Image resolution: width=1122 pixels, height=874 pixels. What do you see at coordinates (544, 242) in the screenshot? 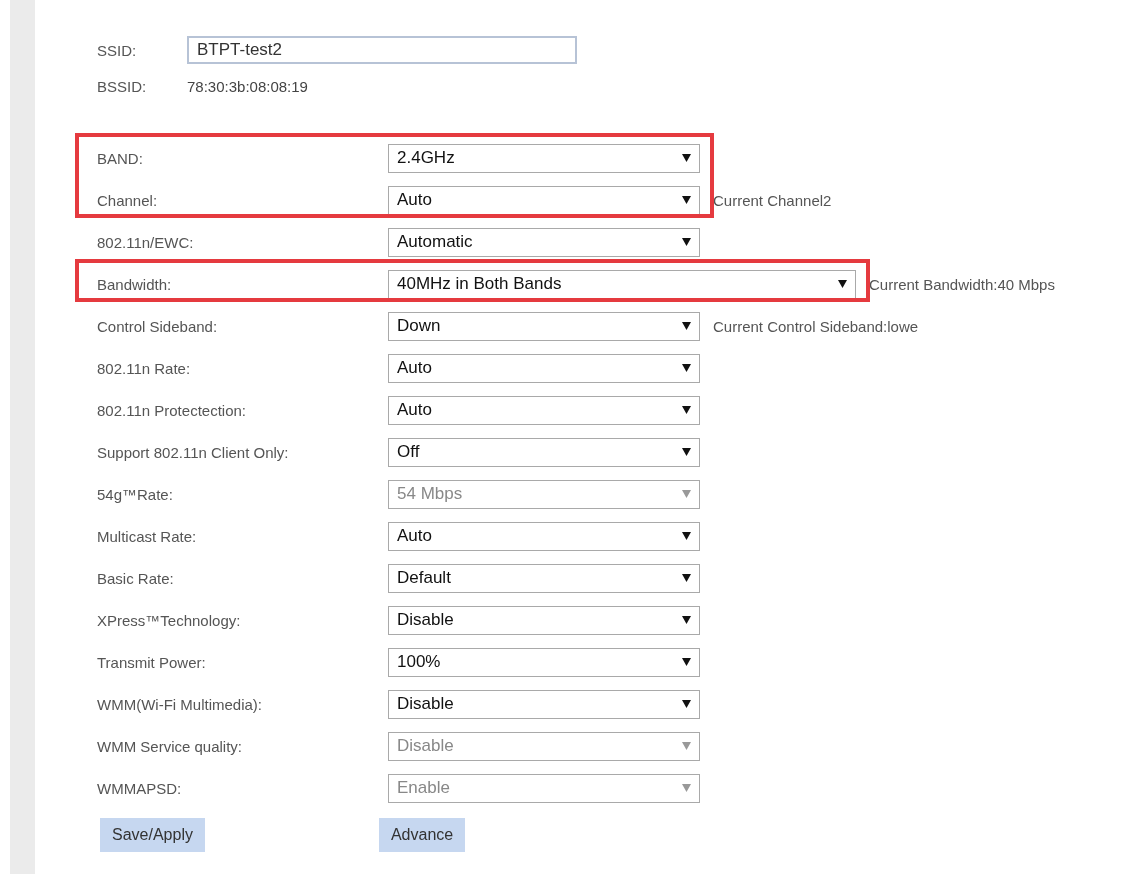
I see `dropdown: Automatic` at bounding box center [544, 242].